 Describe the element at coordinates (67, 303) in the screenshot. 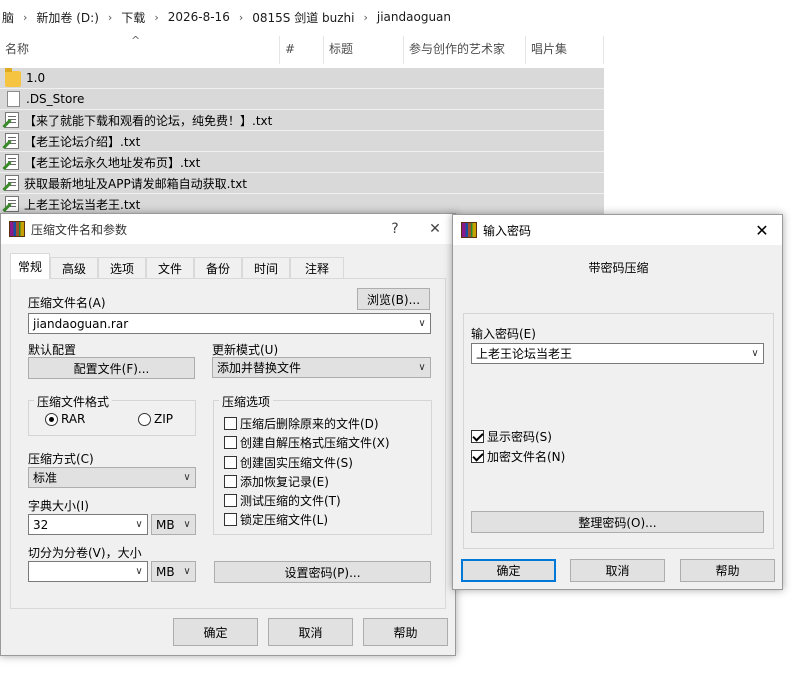

I see `archive-name-label: 压缩文件名(A)` at that location.